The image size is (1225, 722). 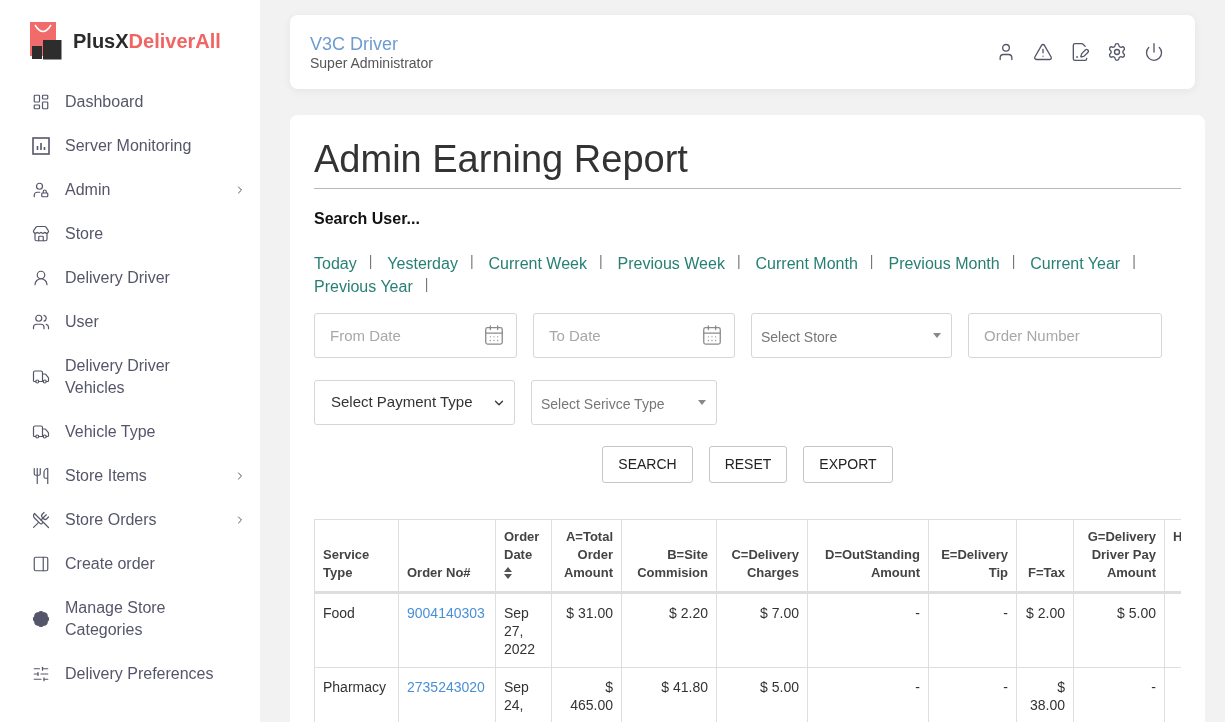 I want to click on action-button: RESET, so click(x=748, y=464).